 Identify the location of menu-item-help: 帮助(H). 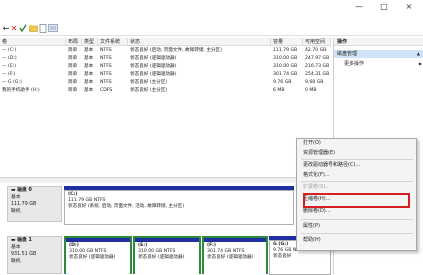
(356, 240).